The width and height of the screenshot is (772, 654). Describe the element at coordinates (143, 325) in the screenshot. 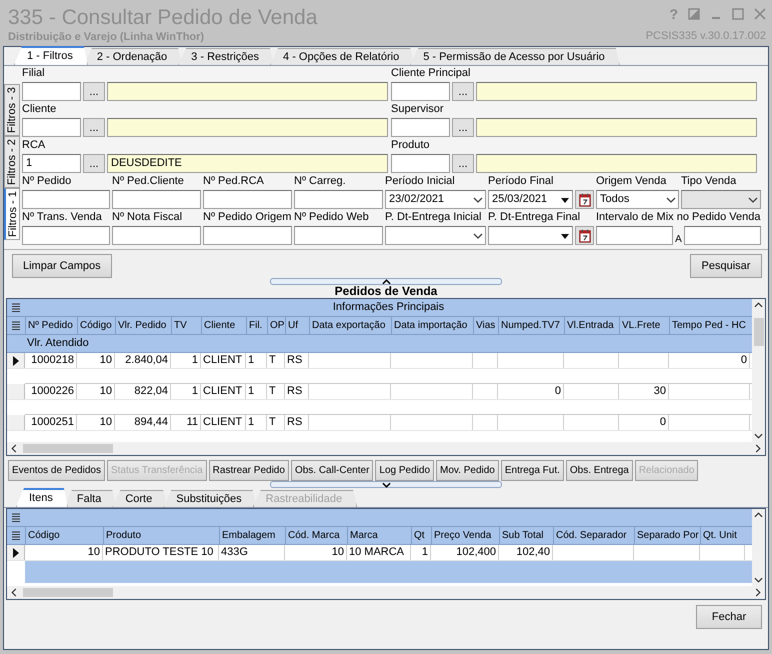

I see `column-header: Vlr. Pedido` at that location.